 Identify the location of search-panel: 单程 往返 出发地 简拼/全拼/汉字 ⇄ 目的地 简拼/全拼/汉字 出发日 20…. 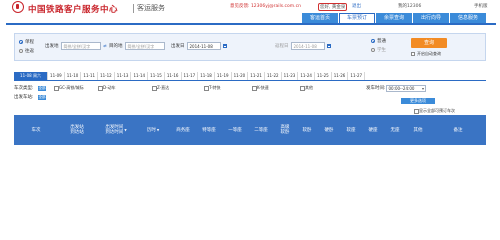
(250, 47).